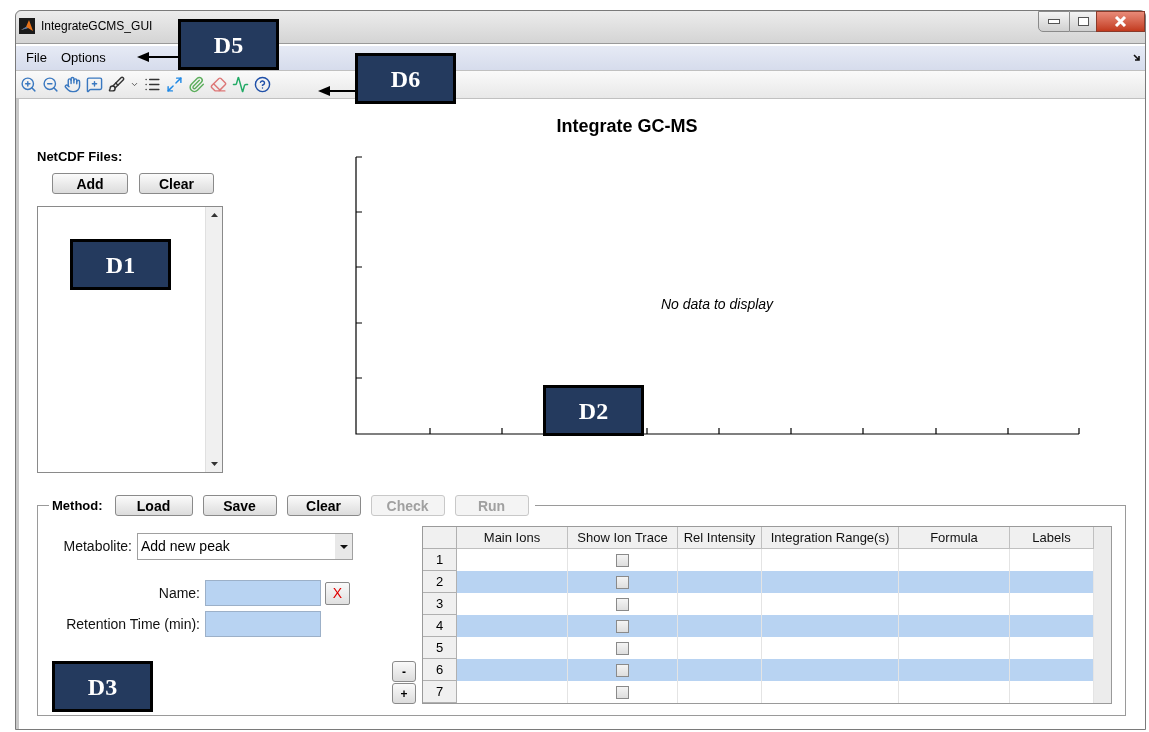 The image size is (1149, 732). I want to click on scrollbar, so click(213, 339).